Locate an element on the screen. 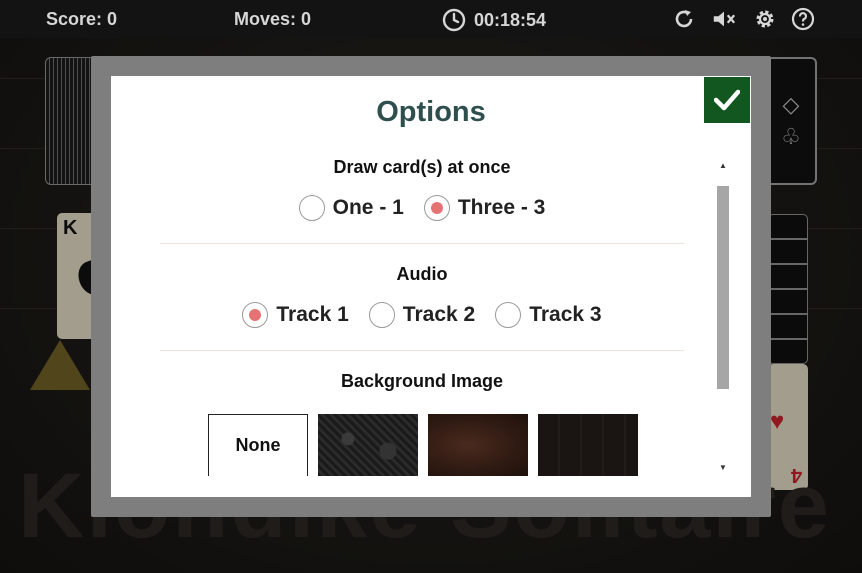 This screenshot has height=573, width=862. restart-button is located at coordinates (684, 19).